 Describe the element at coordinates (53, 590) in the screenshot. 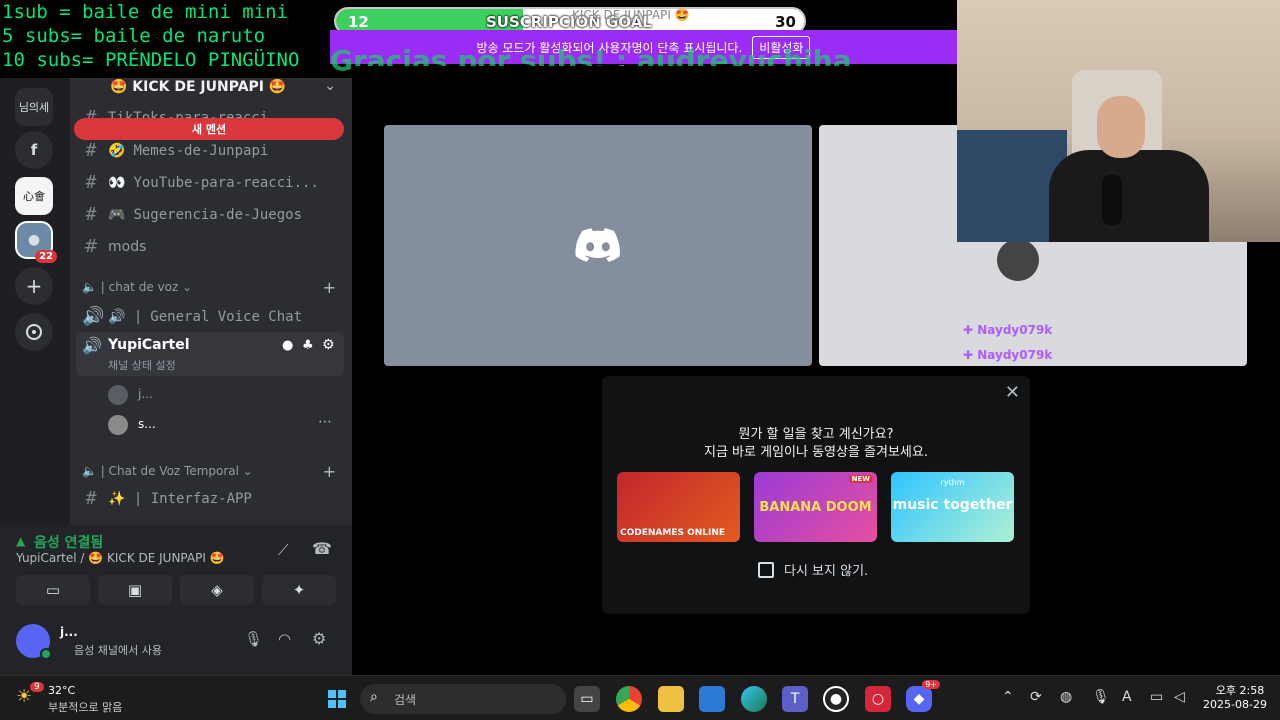

I see `camera-button: ▭` at that location.